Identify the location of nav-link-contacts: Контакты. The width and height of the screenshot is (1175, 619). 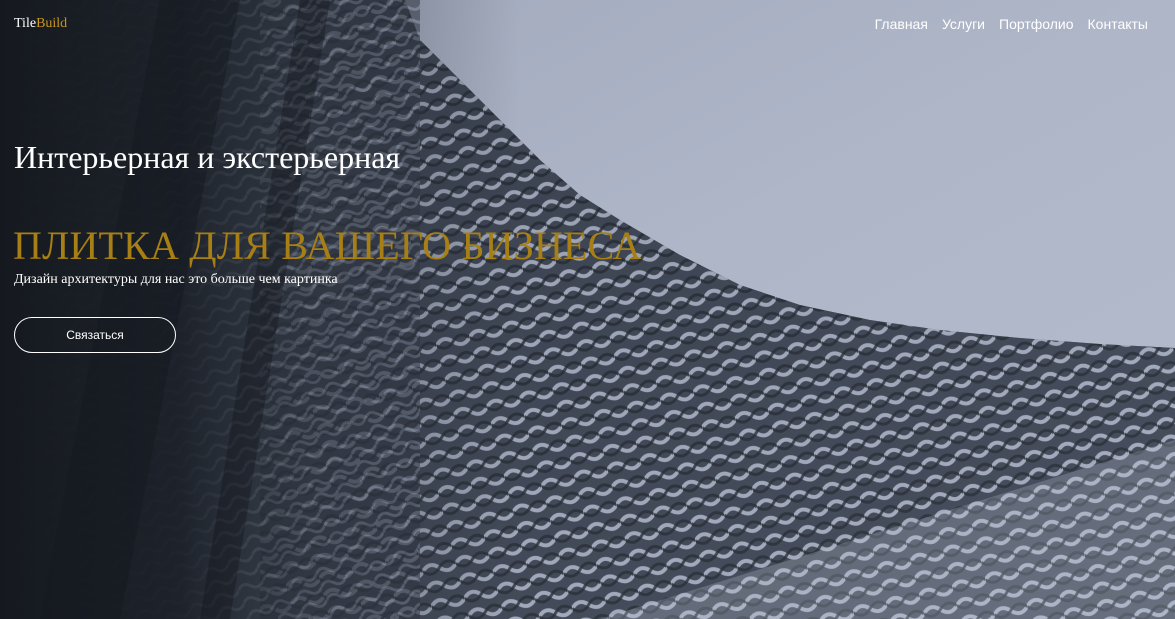
(1118, 24).